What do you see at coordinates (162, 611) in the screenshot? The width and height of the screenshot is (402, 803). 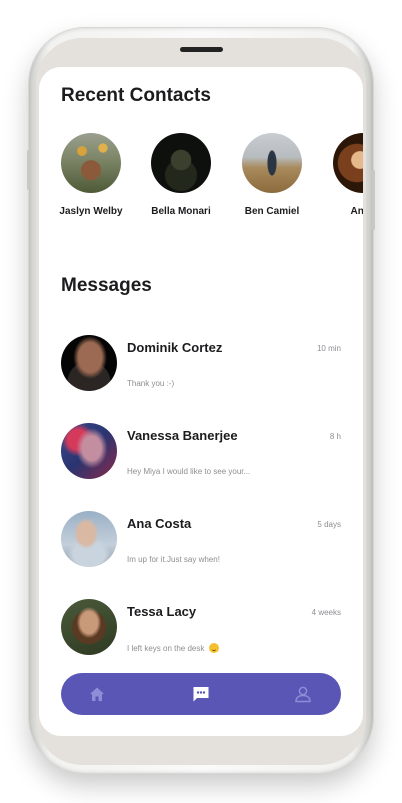 I see `message-sender: Tessa Lacy` at bounding box center [162, 611].